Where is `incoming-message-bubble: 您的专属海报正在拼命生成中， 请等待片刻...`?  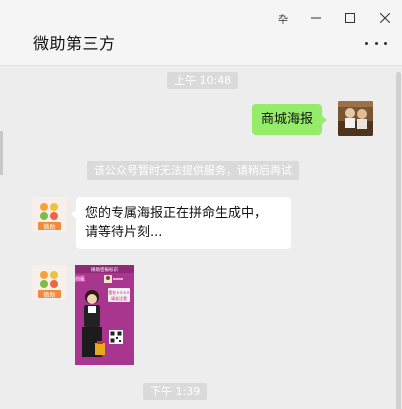 incoming-message-bubble: 您的专属海报正在拼命生成中， 请等待片刻... is located at coordinates (181, 223).